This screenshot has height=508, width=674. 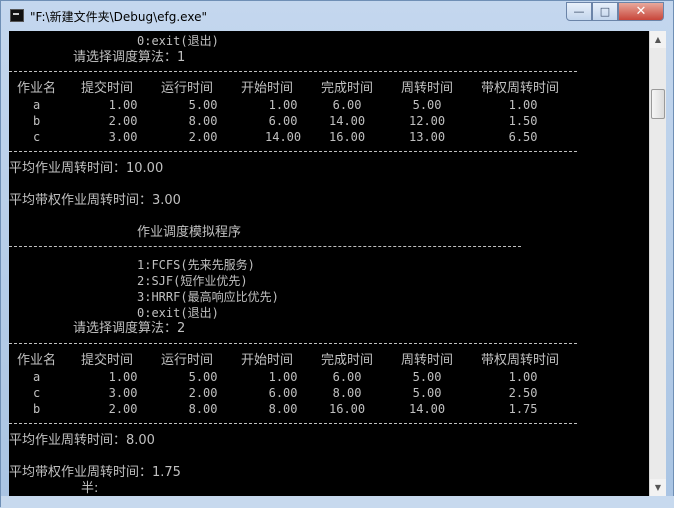 I want to click on scroll-thumb, so click(x=658, y=104).